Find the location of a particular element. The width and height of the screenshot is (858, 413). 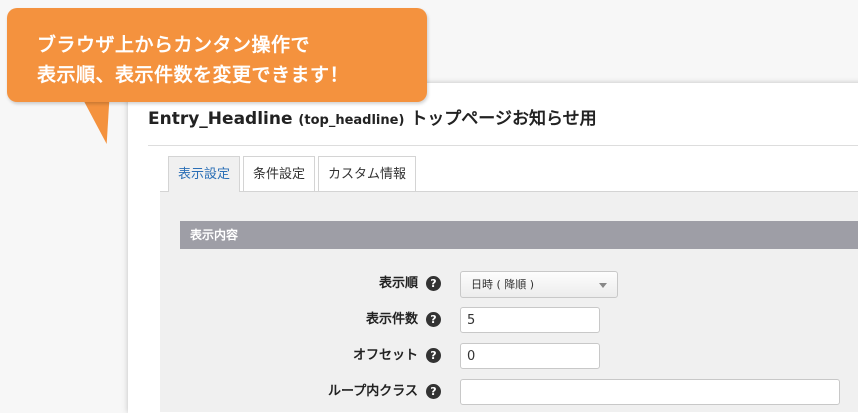

field-row-limit: 表示件数 ? is located at coordinates (519, 320).